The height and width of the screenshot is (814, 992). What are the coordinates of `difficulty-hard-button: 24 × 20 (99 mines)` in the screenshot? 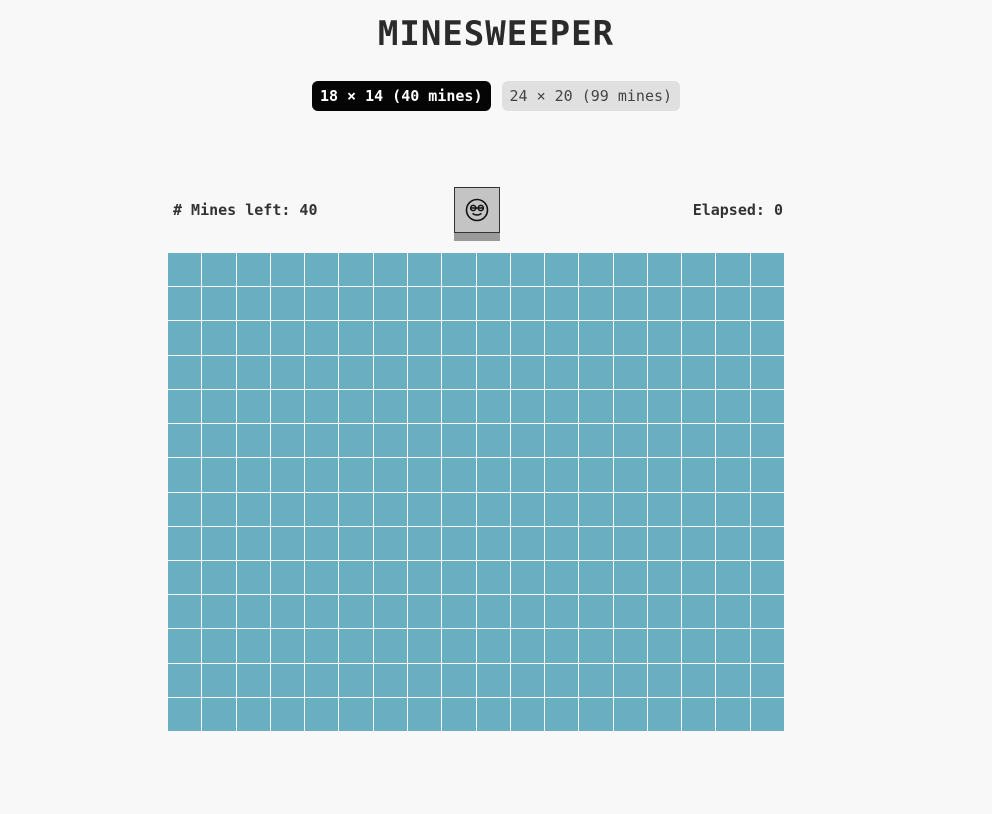 It's located at (591, 96).